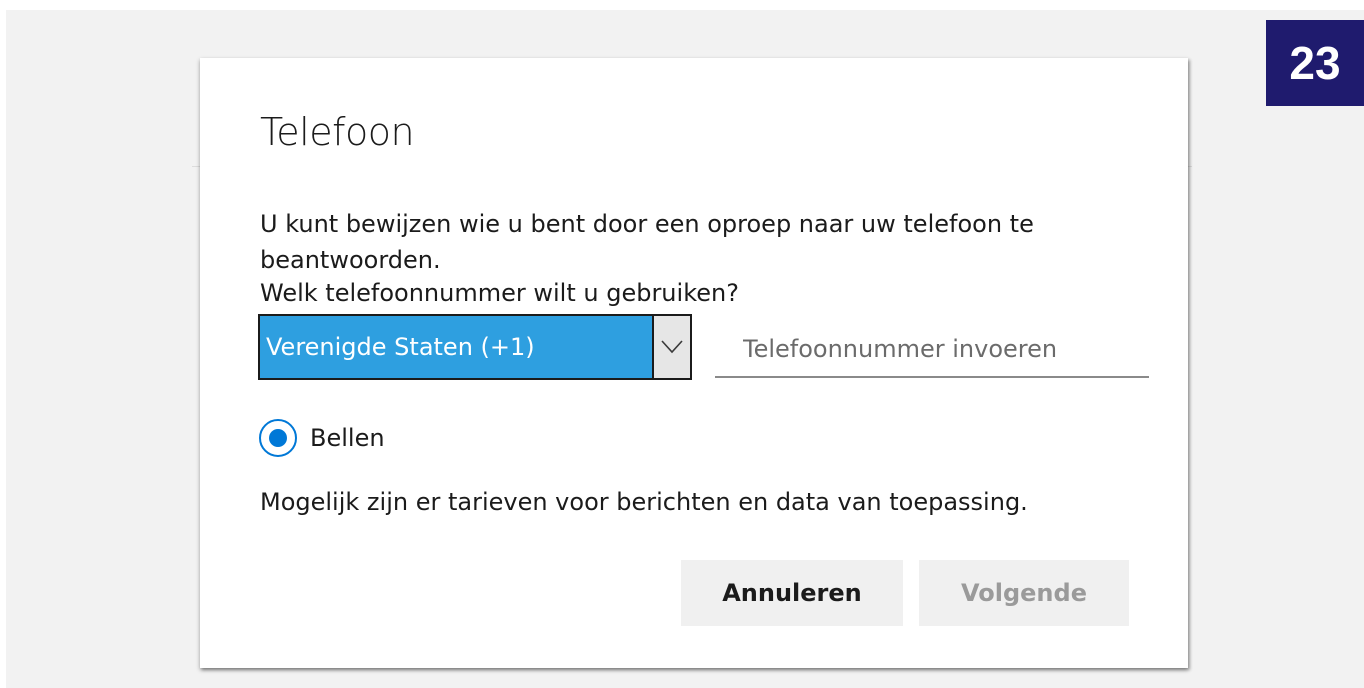 Image resolution: width=1364 pixels, height=688 pixels. I want to click on country-code-value: Verenigde Staten (+1), so click(457, 347).